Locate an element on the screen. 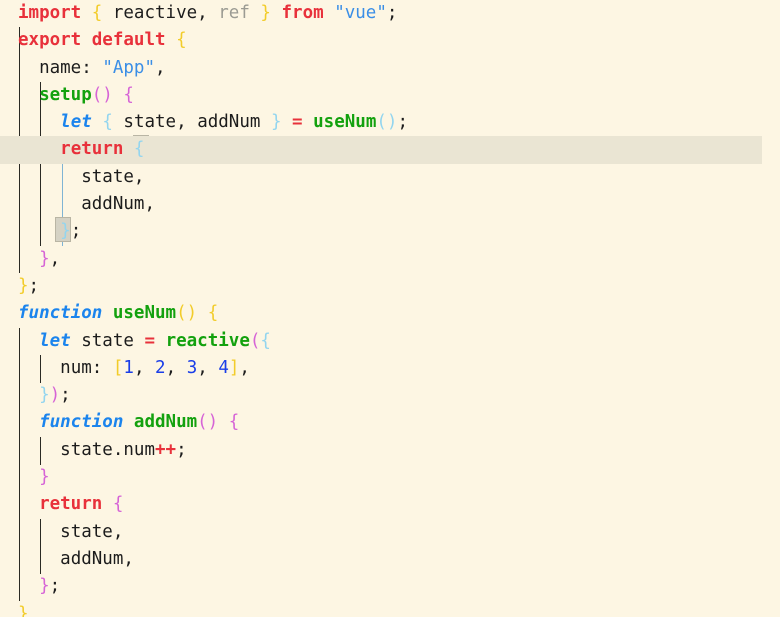 This screenshot has height=617, width=780. code-line: import { reactive, ref } from "vue"; is located at coordinates (390, 13).